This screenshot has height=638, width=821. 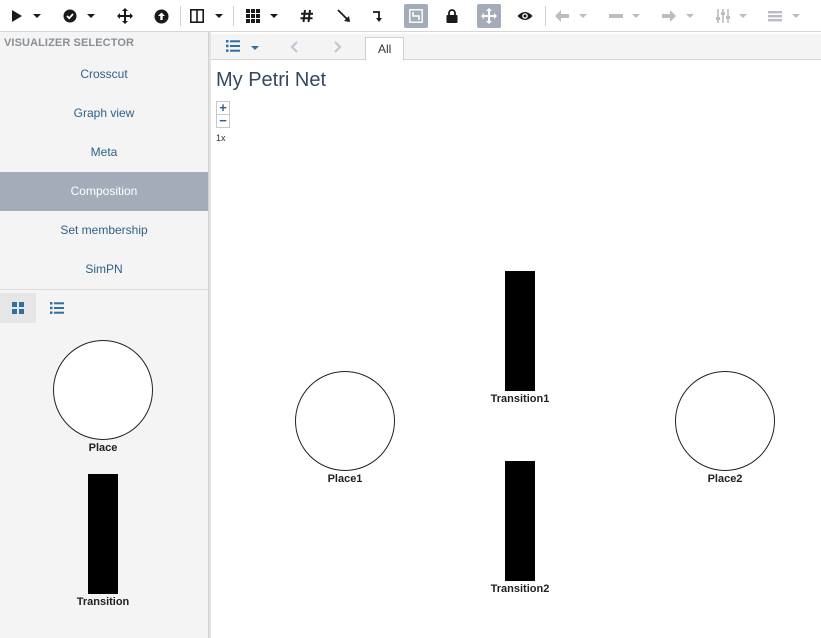 I want to click on chevron-left-icon, so click(x=294, y=49).